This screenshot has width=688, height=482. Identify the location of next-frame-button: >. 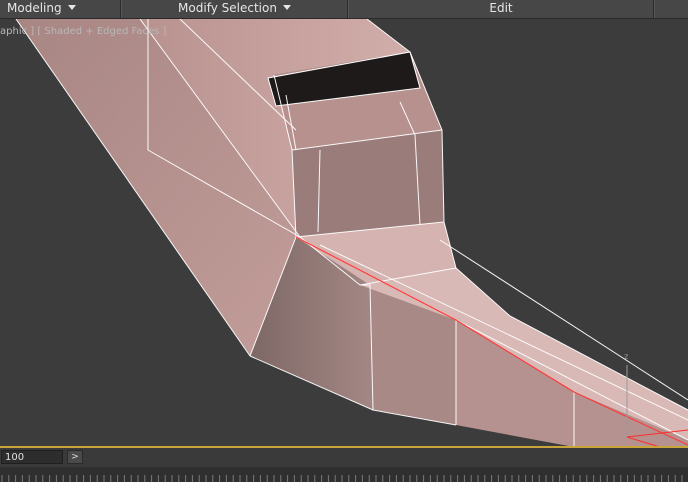
(75, 457).